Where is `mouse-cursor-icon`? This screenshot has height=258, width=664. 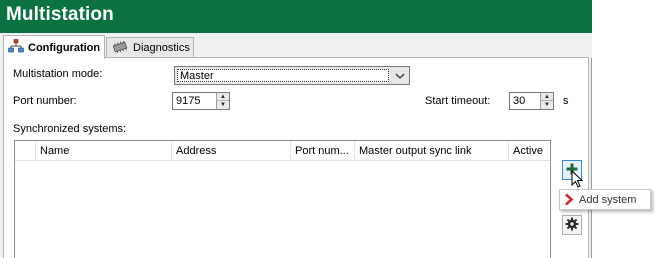
mouse-cursor-icon is located at coordinates (577, 180).